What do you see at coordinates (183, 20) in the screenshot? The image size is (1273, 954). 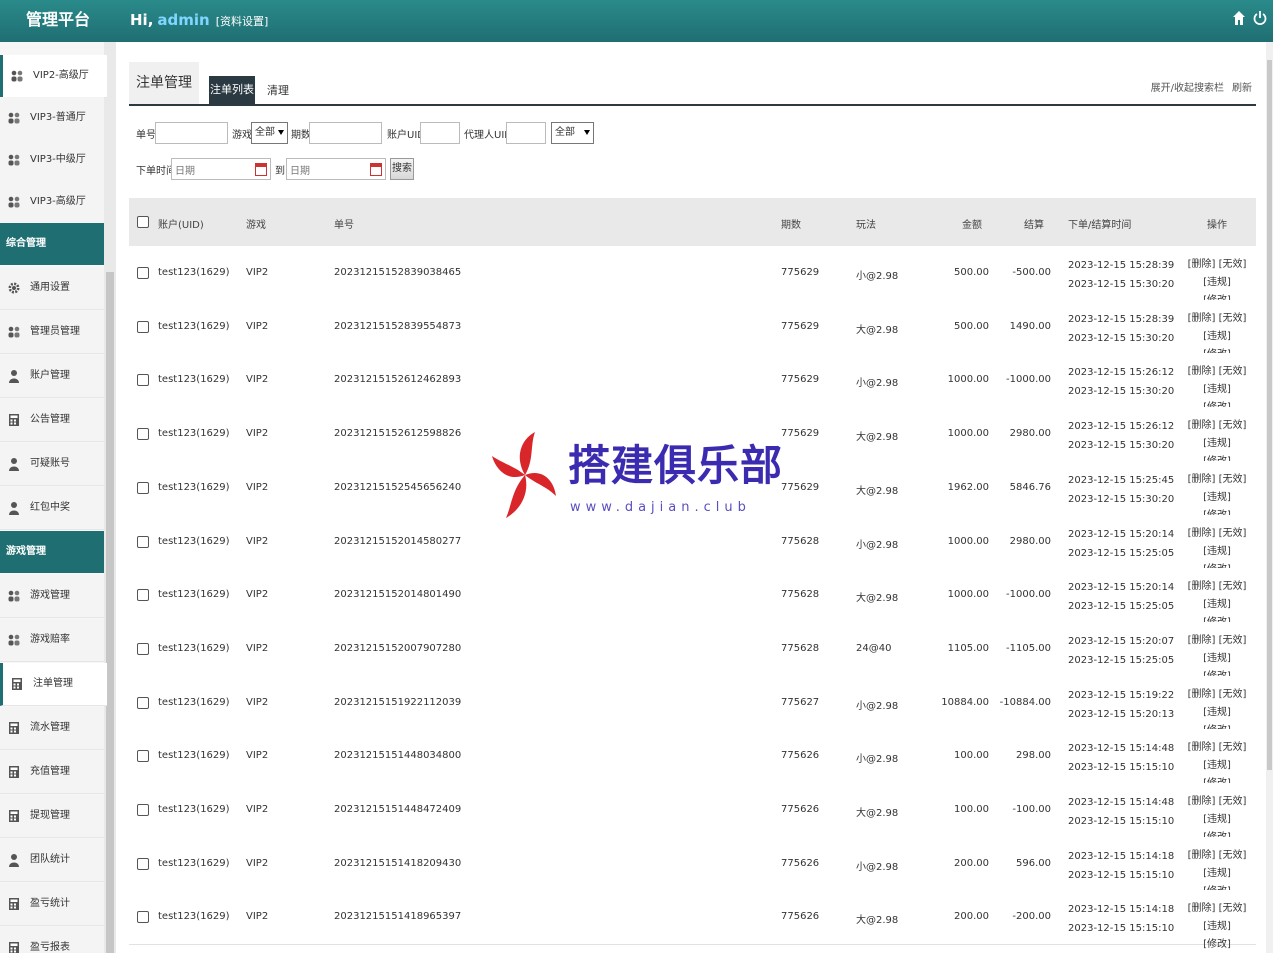 I see `username: admin` at bounding box center [183, 20].